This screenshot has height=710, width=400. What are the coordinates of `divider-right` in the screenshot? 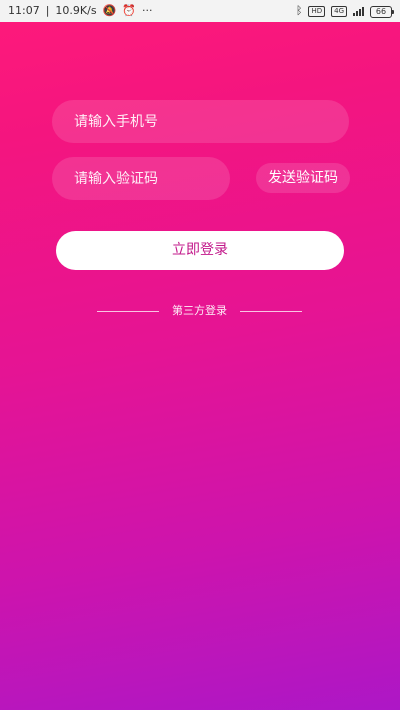 It's located at (271, 311).